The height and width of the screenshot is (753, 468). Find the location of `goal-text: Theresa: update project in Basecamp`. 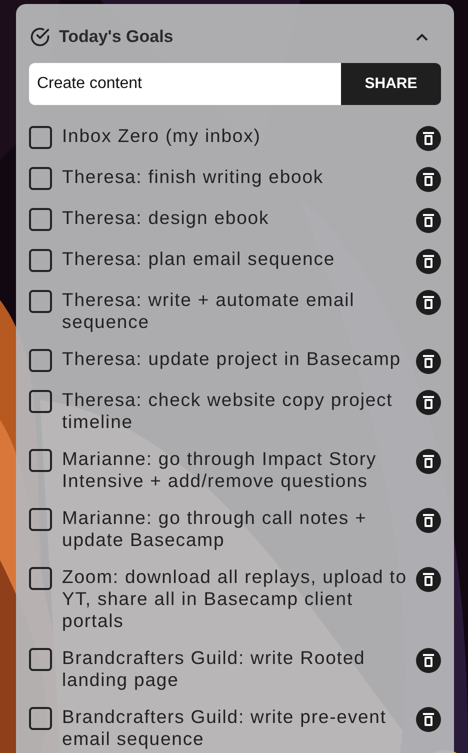

goal-text: Theresa: update project in Basecamp is located at coordinates (232, 359).